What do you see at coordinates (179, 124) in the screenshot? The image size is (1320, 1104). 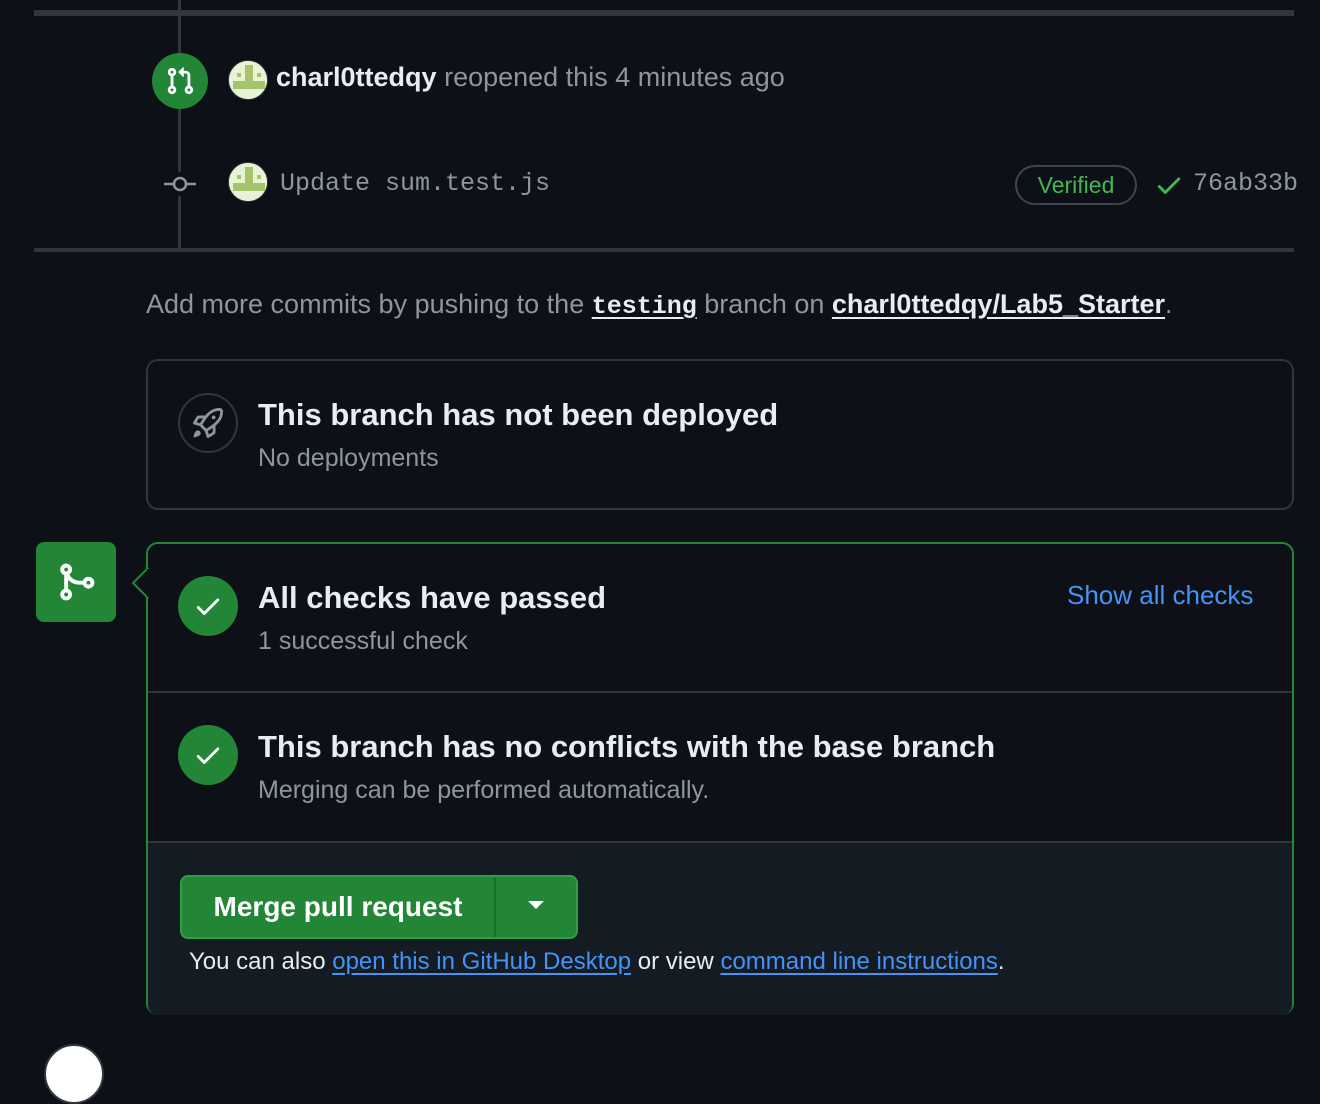 I see `timeline-line-upper` at bounding box center [179, 124].